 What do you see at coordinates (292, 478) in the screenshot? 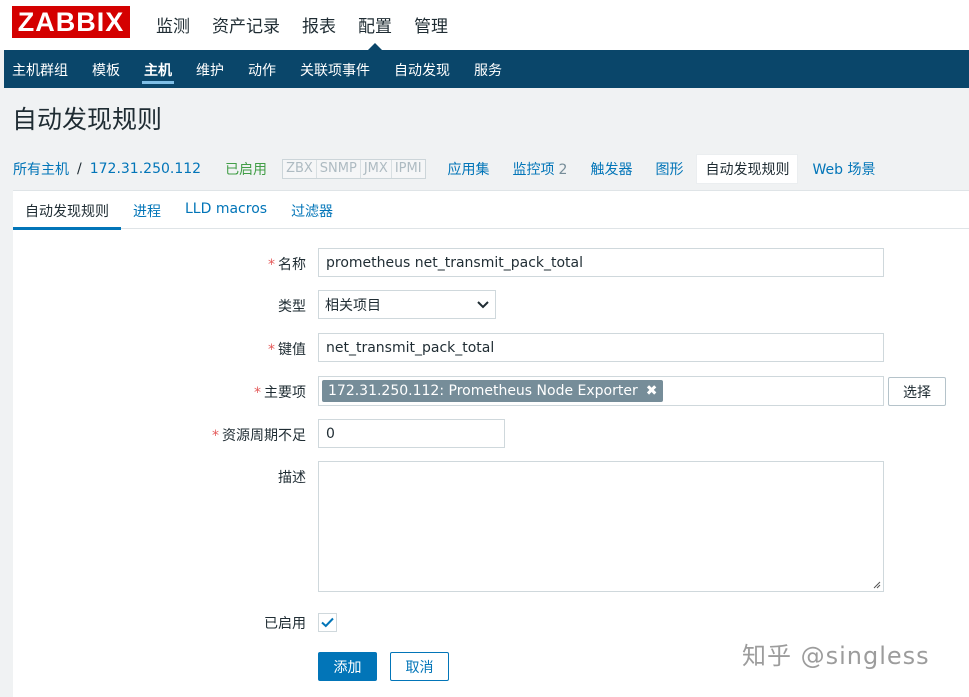
I see `description-label: 描述` at bounding box center [292, 478].